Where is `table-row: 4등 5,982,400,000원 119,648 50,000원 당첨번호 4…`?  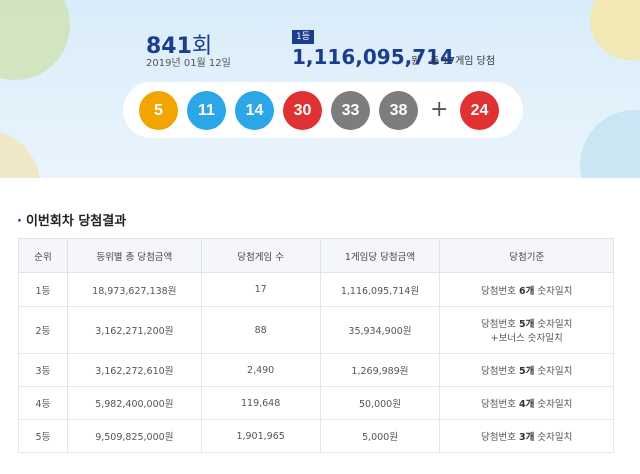
table-row: 4등 5,982,400,000원 119,648 50,000원 당첨번호 4… is located at coordinates (316, 403).